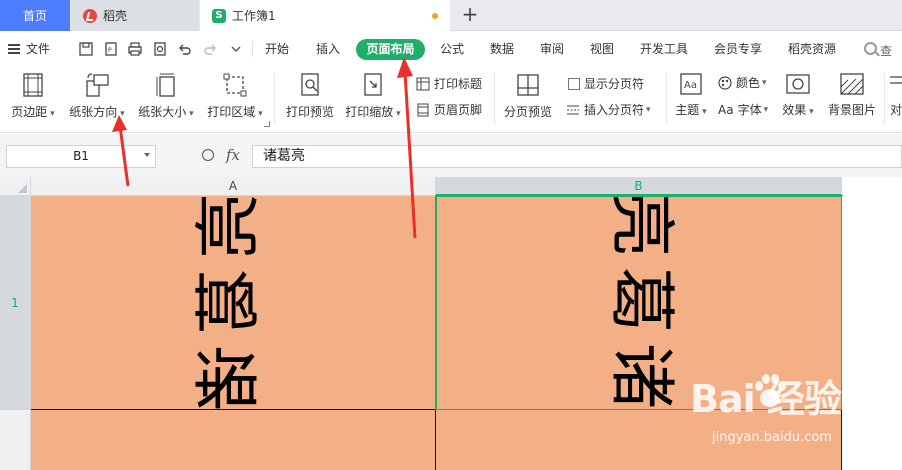  What do you see at coordinates (812, 49) in the screenshot?
I see `menu-daoke-resources: 稻壳资源` at bounding box center [812, 49].